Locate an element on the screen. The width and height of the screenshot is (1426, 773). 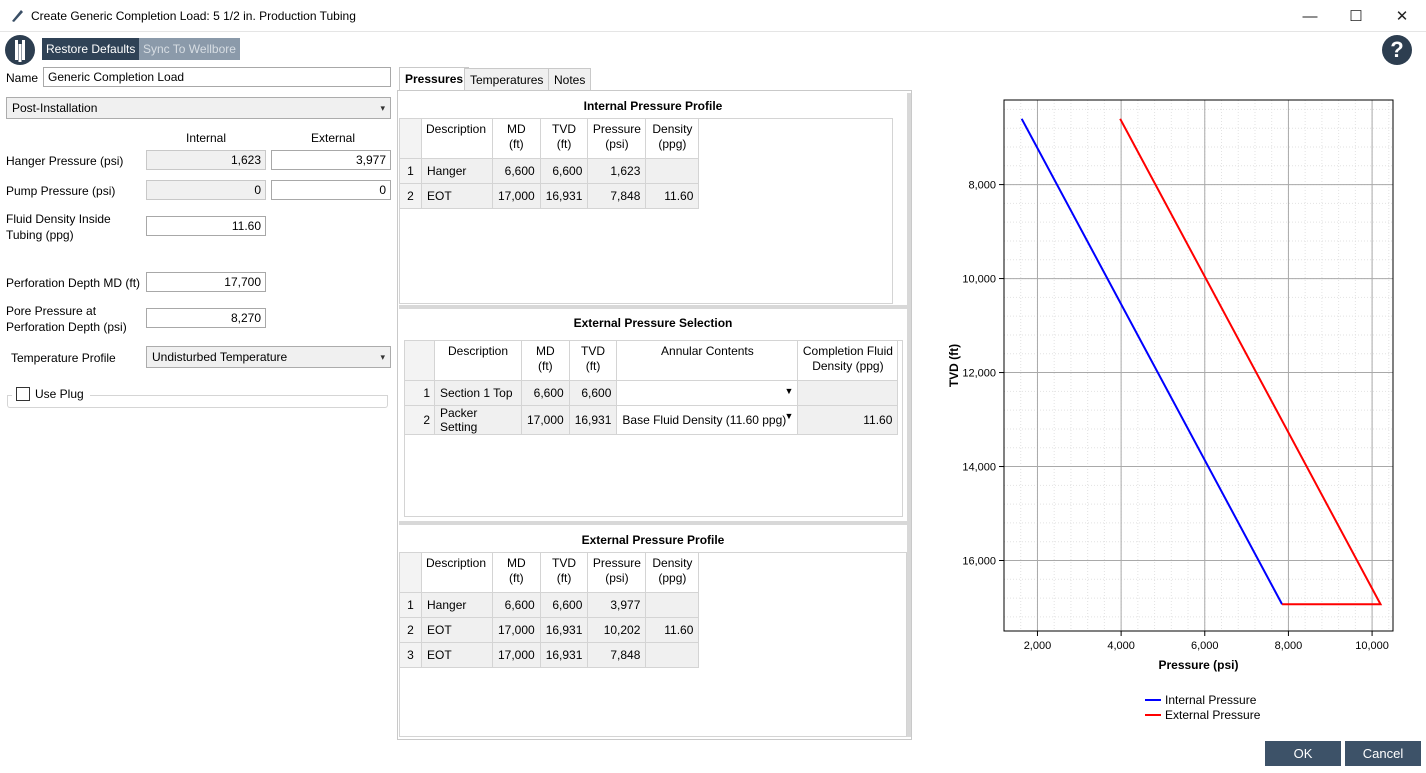
pump-pressure-label: Pump Pressure (psi) is located at coordinates (61, 191).